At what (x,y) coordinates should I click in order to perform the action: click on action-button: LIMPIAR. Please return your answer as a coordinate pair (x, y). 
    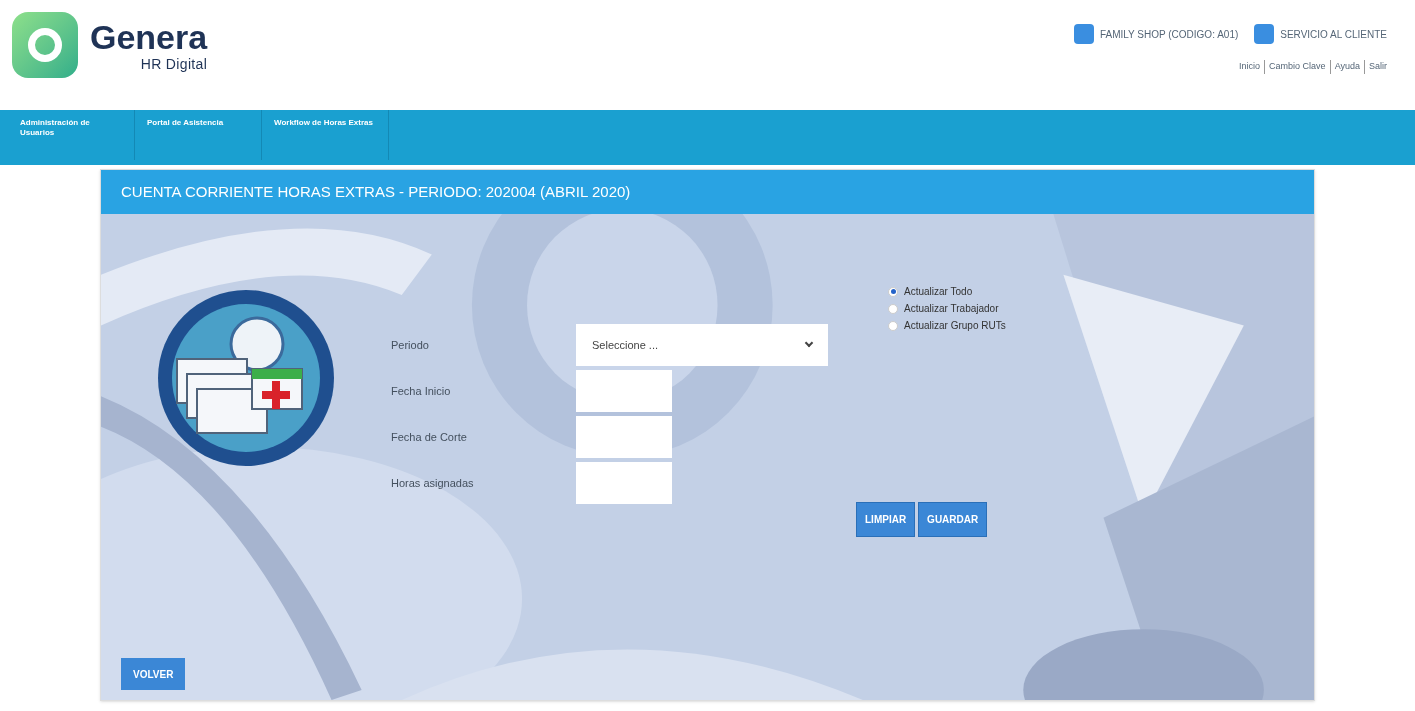
    Looking at the image, I should click on (886, 519).